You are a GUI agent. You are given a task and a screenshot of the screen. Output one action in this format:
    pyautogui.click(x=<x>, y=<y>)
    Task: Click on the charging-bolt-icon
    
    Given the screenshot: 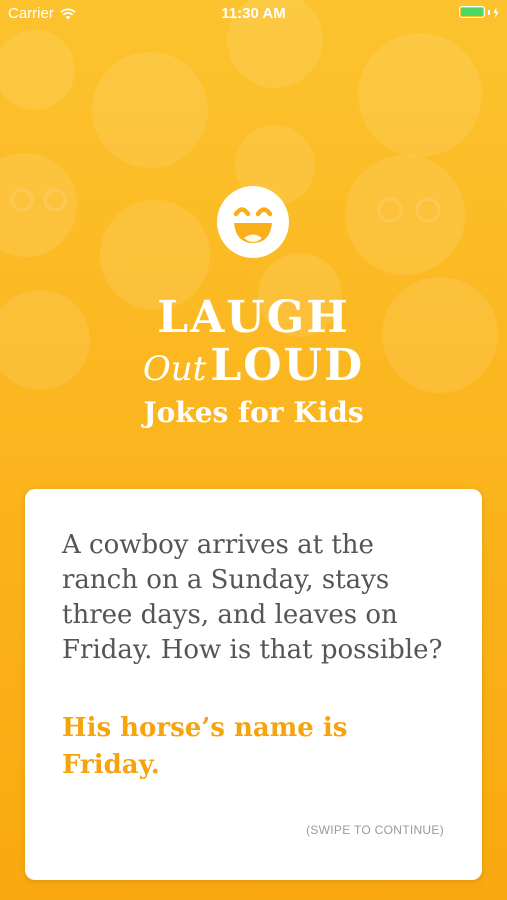 What is the action you would take?
    pyautogui.click(x=496, y=12)
    